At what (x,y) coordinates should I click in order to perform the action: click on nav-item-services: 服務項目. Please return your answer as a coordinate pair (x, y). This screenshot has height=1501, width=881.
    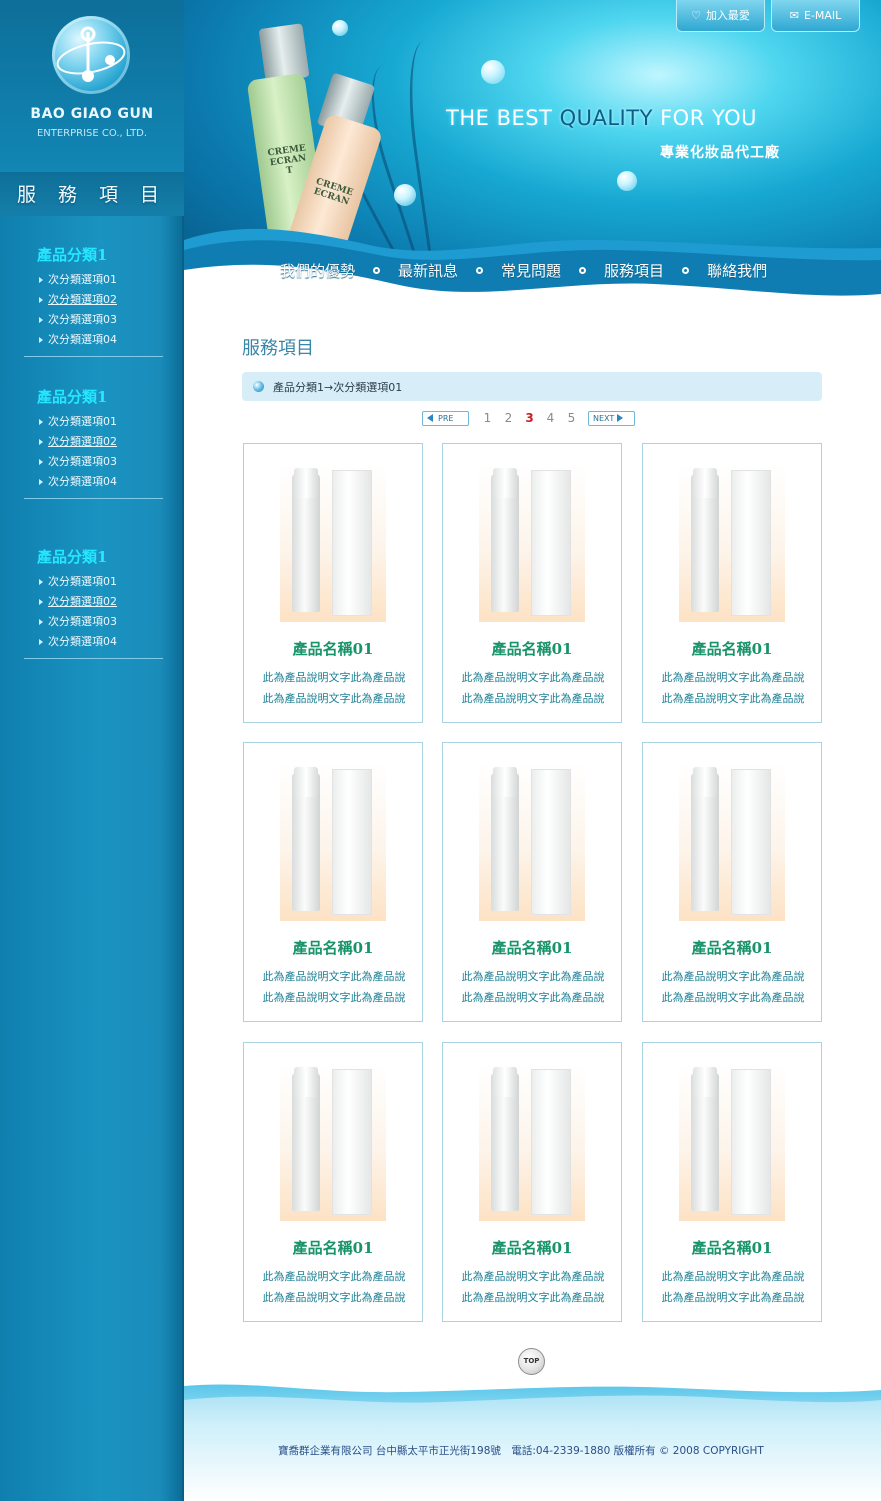
    Looking at the image, I should click on (634, 270).